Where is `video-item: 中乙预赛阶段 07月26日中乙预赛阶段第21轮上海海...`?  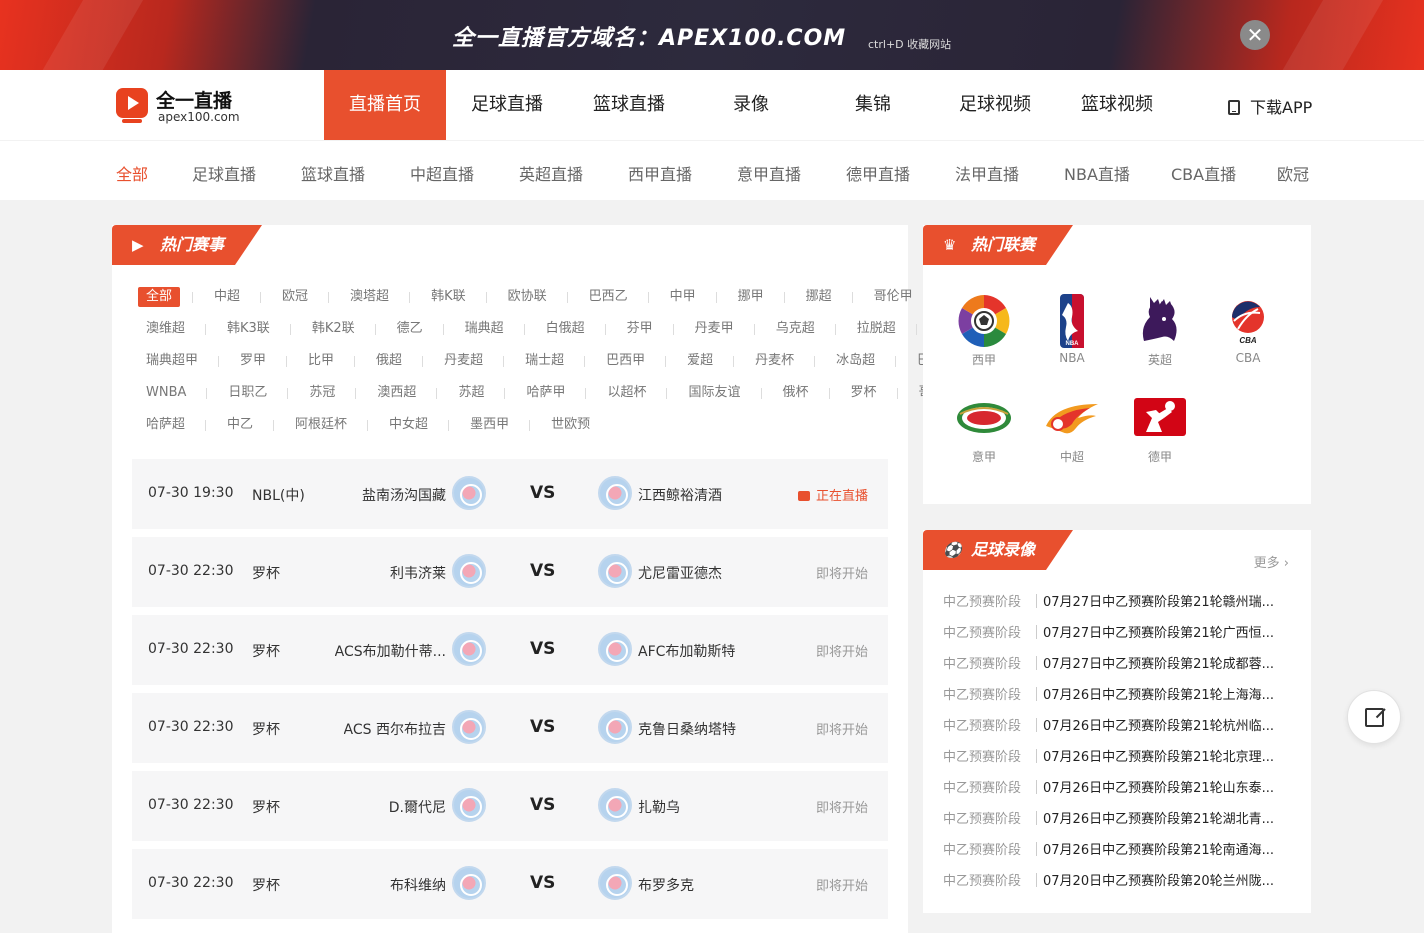
video-item: 中乙预赛阶段 07月26日中乙预赛阶段第21轮上海海... is located at coordinates (1118, 695).